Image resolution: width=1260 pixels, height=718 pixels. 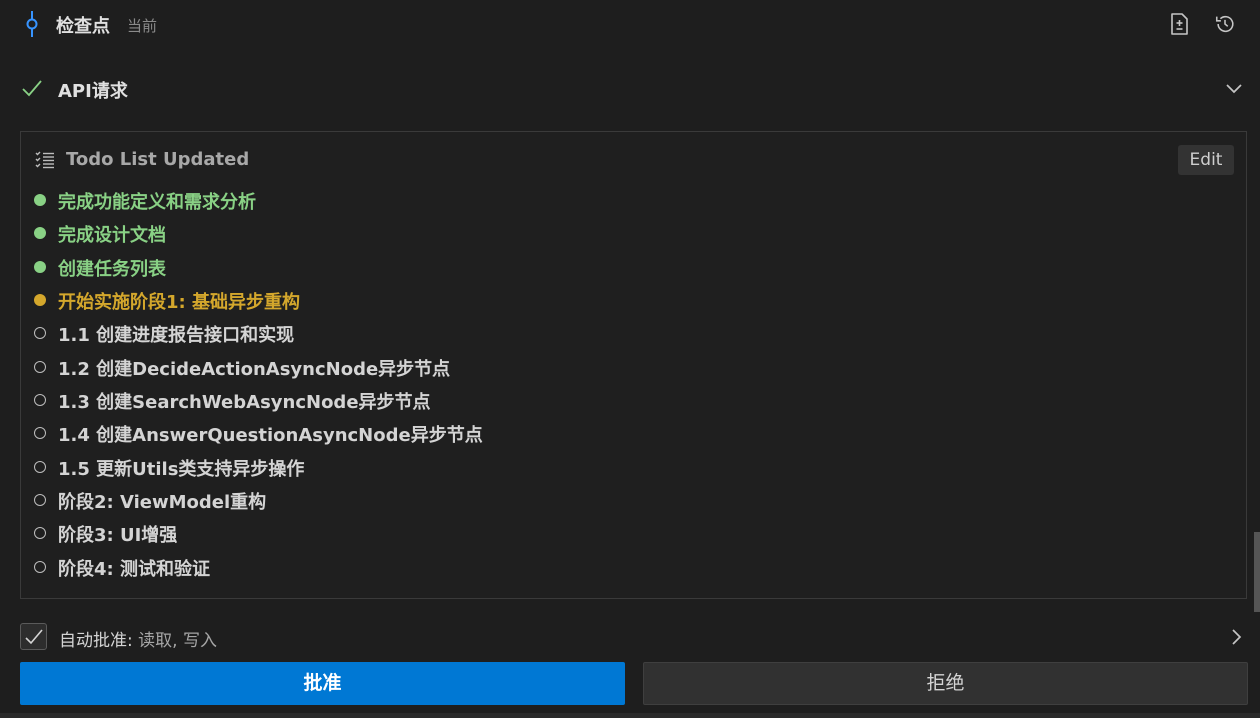 What do you see at coordinates (118, 535) in the screenshot?
I see `todo-item-text: 阶段3: UI增强` at bounding box center [118, 535].